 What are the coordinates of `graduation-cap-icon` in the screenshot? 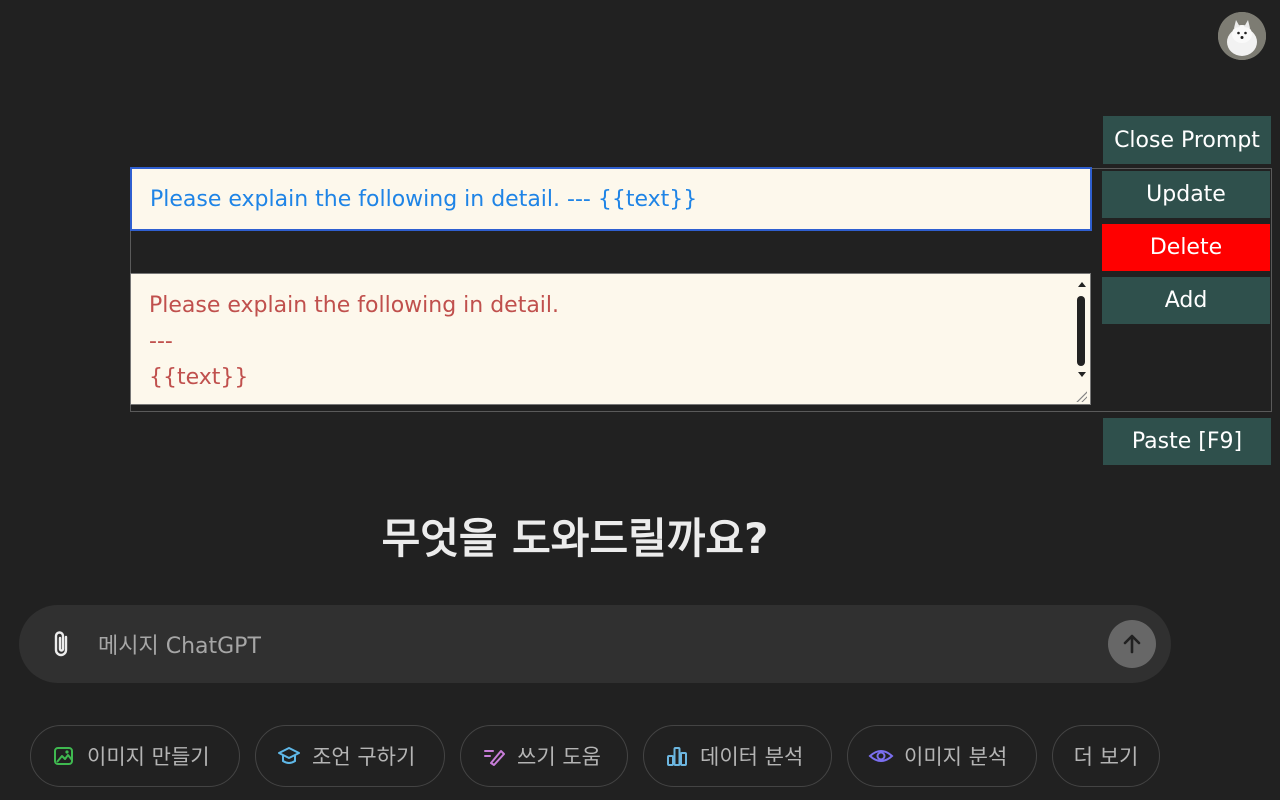 It's located at (289, 756).